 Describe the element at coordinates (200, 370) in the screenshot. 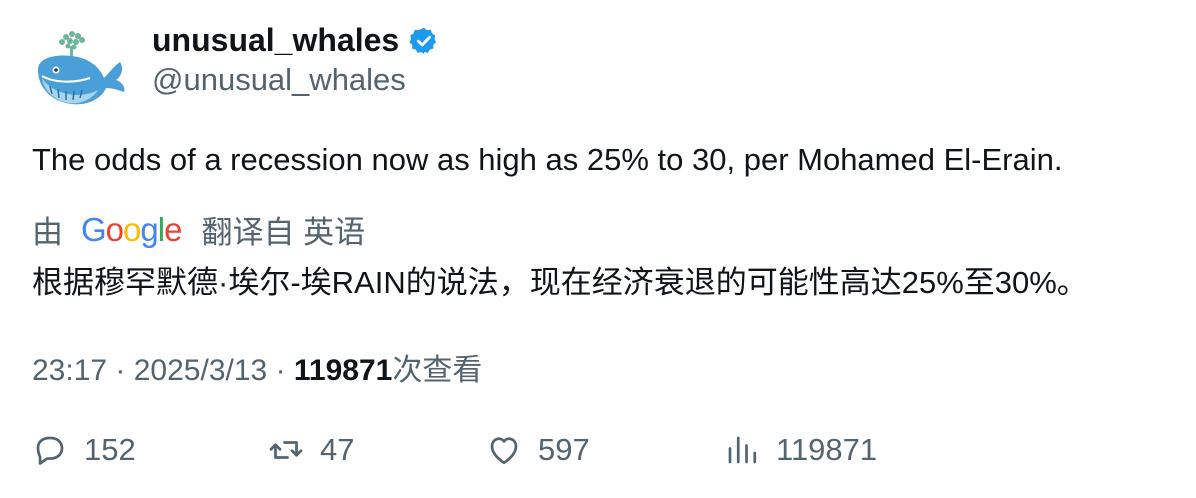

I see `tweet-date: 2025/3/13` at that location.